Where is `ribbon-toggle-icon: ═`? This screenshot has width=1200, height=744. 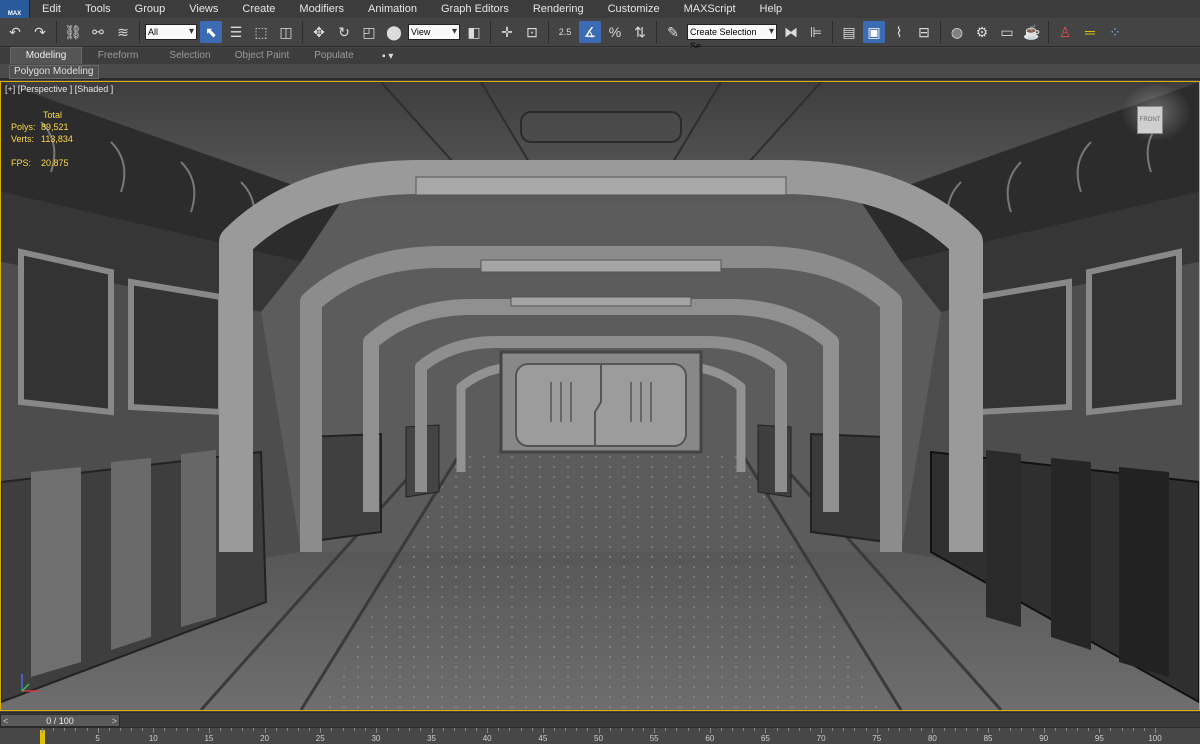 ribbon-toggle-icon: ═ is located at coordinates (1090, 32).